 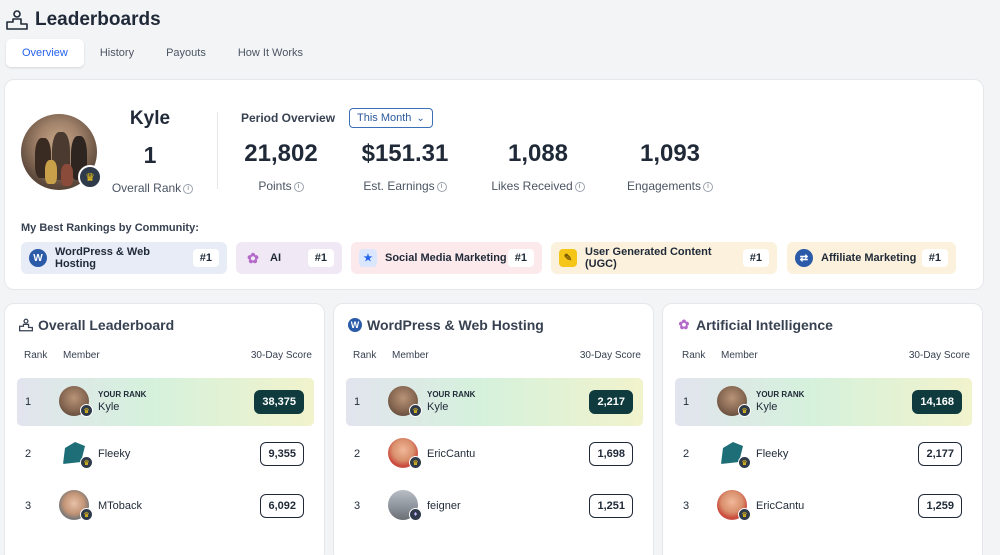 I want to click on community-chip-affiliate: ⇄ Affiliate Marketing #1, so click(x=871, y=258).